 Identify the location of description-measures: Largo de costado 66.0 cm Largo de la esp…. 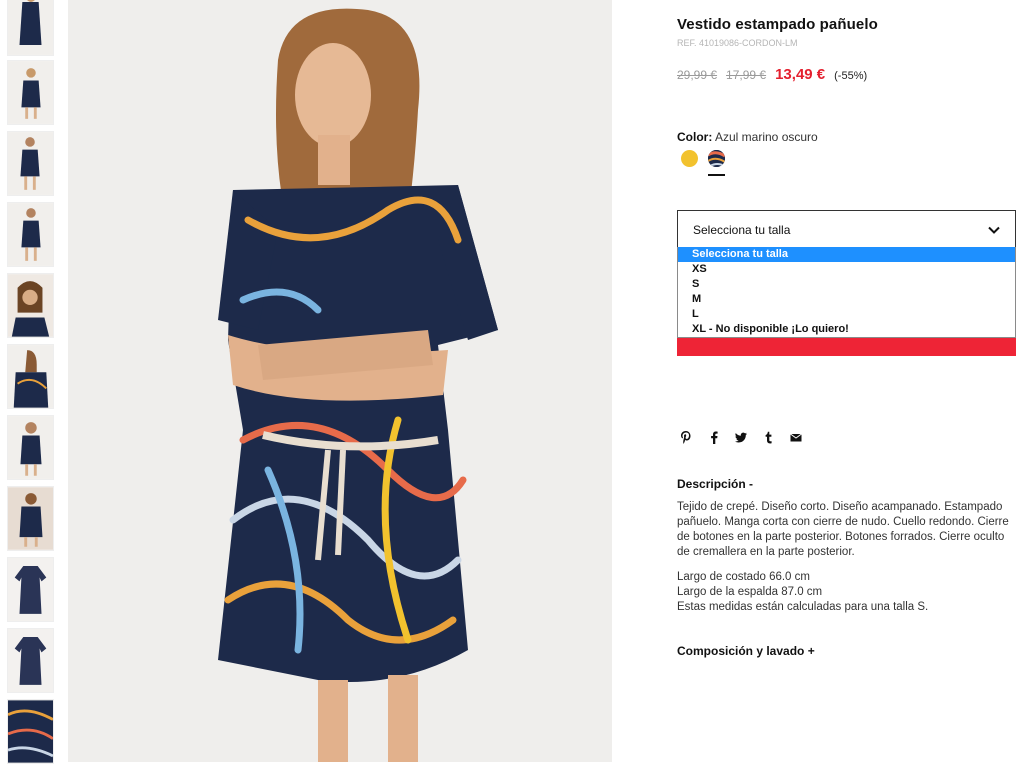
(847, 592).